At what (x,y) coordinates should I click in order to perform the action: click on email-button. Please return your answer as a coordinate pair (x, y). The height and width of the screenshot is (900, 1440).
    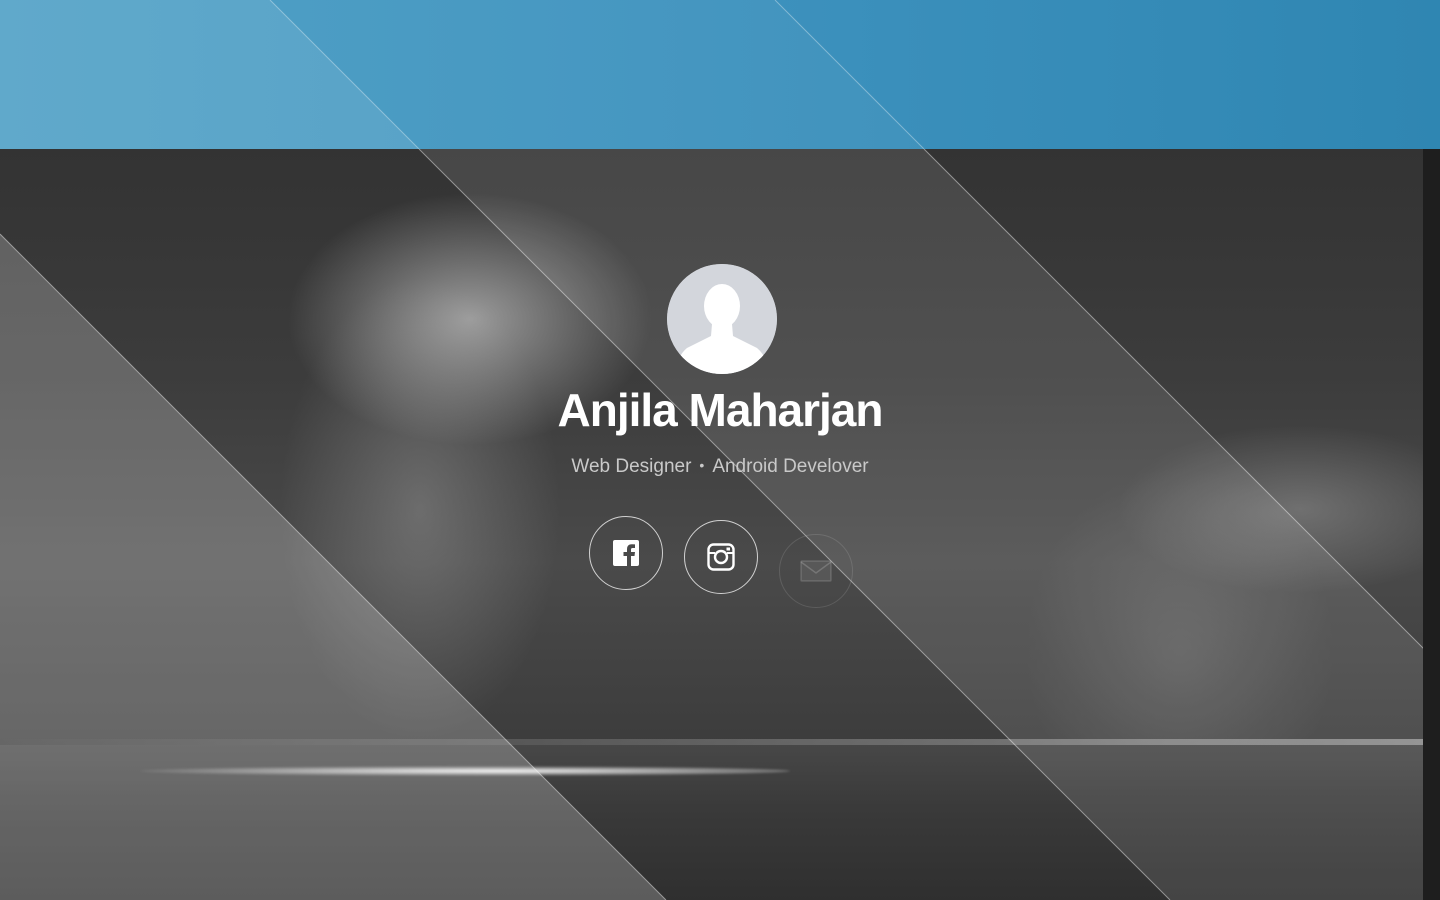
    Looking at the image, I should click on (816, 571).